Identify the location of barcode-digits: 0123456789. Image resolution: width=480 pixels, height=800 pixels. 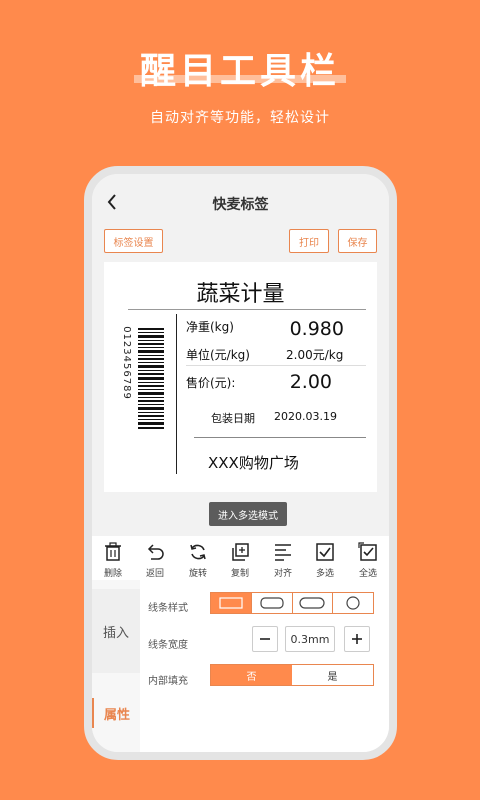
(125, 363).